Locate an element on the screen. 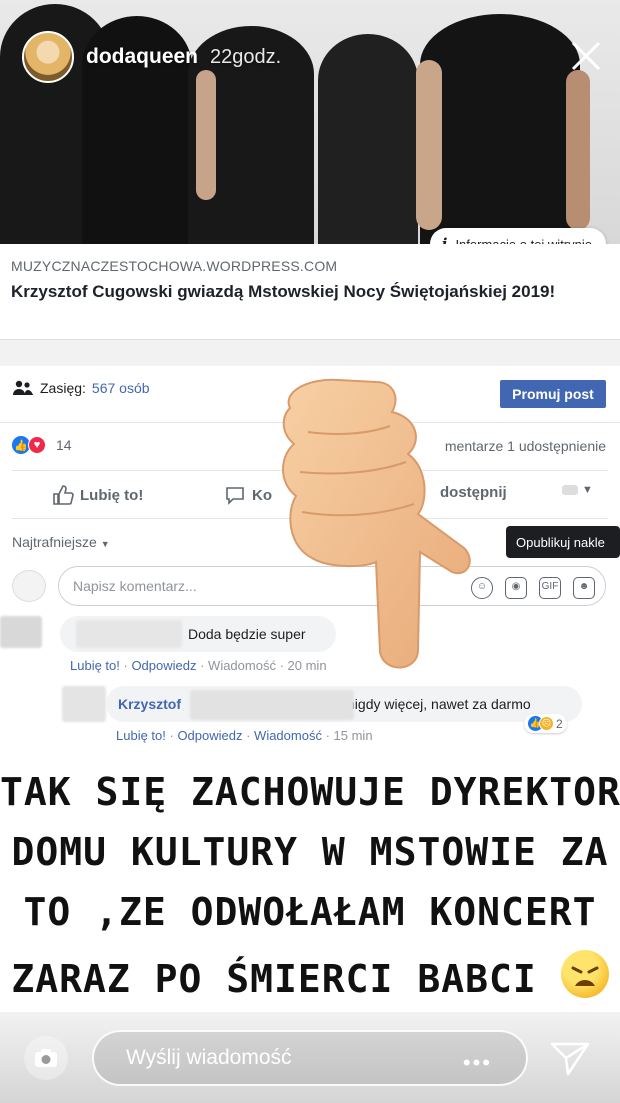 This screenshot has width=620, height=1103. promote-post-button: Promuj post is located at coordinates (553, 394).